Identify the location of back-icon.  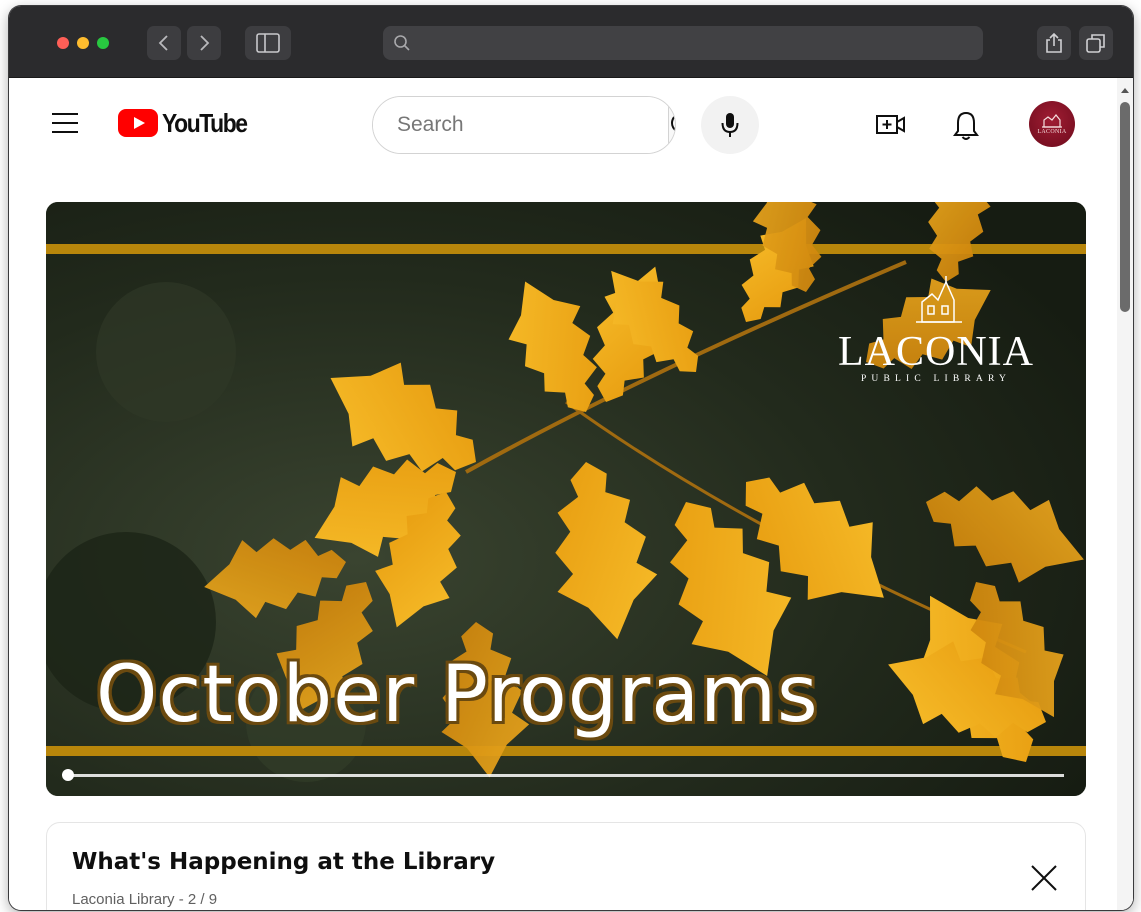
(163, 43).